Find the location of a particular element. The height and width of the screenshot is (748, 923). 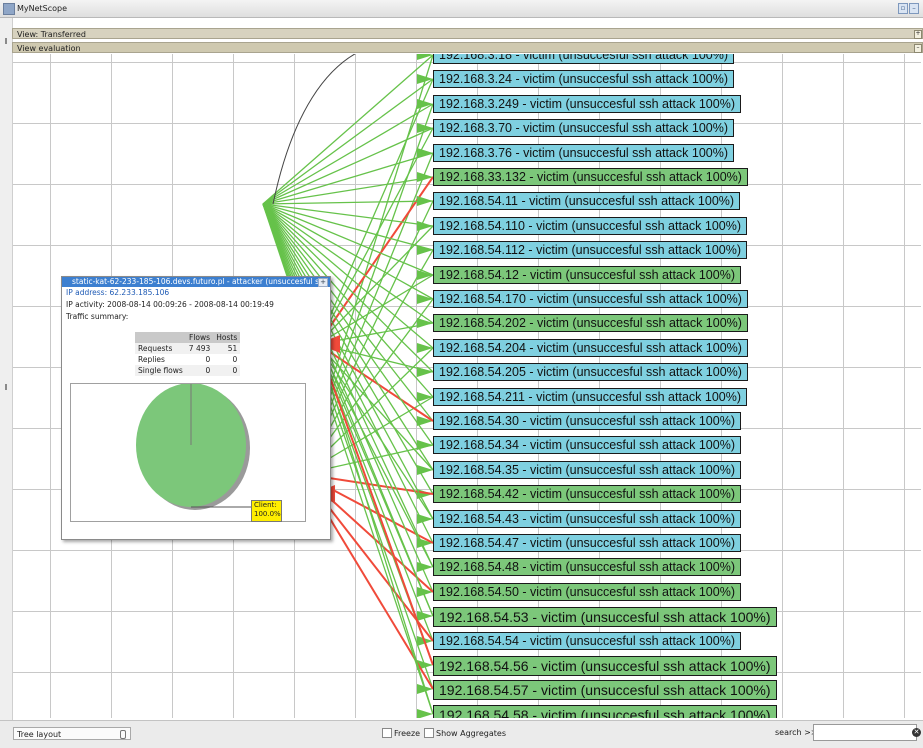

restore-icon: ▫ is located at coordinates (903, 8).